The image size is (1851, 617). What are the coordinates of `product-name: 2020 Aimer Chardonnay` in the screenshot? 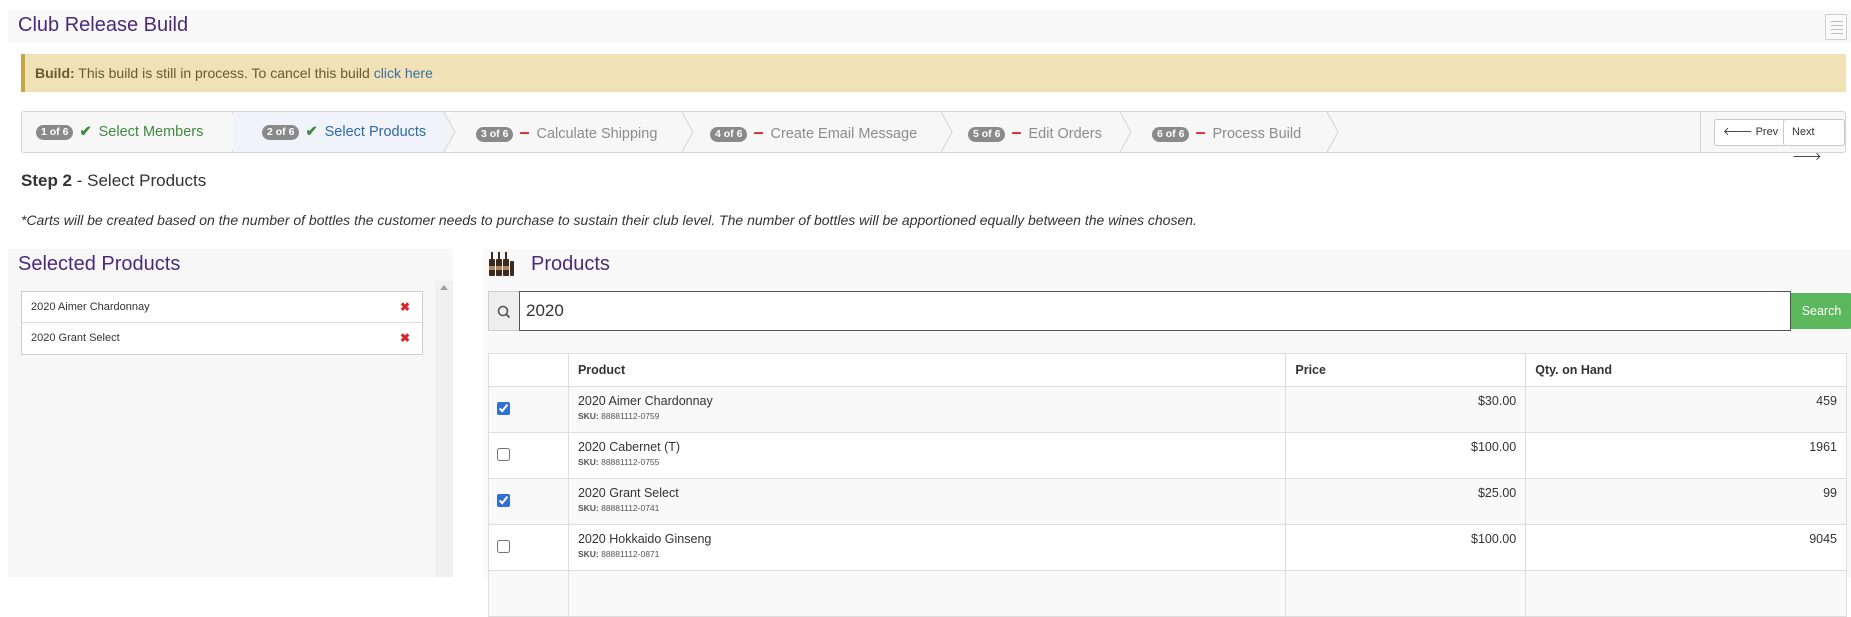 It's located at (645, 401).